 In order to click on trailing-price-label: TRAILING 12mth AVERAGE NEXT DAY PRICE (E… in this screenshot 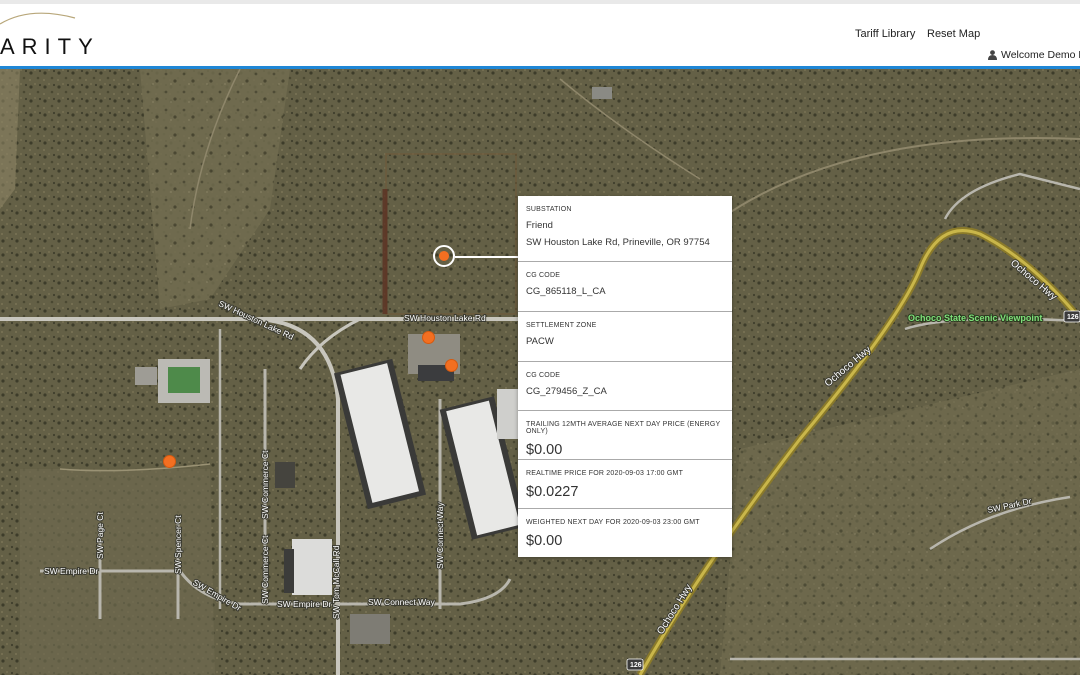, I will do `click(623, 428)`.